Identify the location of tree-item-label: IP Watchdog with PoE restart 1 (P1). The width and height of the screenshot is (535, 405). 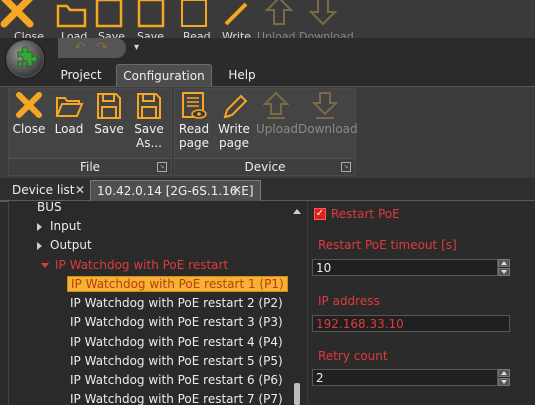
(177, 284).